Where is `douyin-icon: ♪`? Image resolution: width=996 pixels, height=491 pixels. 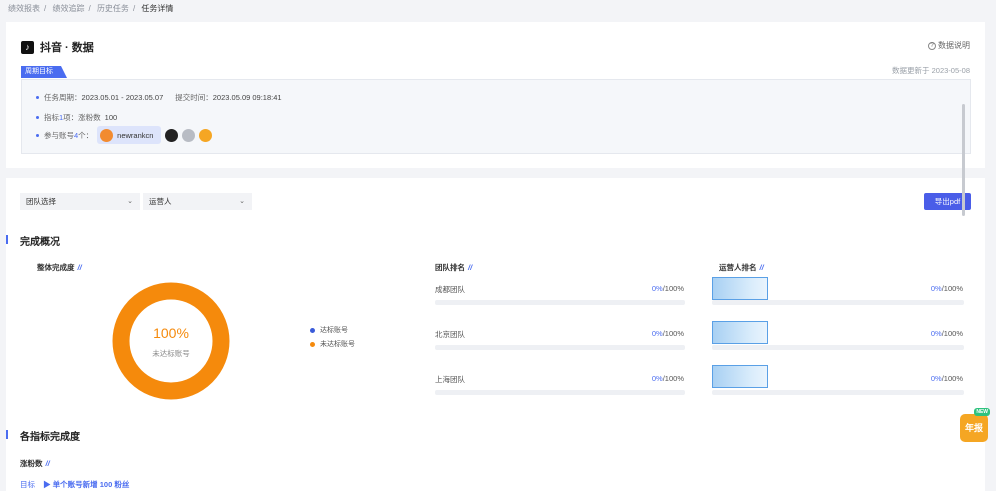 douyin-icon: ♪ is located at coordinates (27, 47).